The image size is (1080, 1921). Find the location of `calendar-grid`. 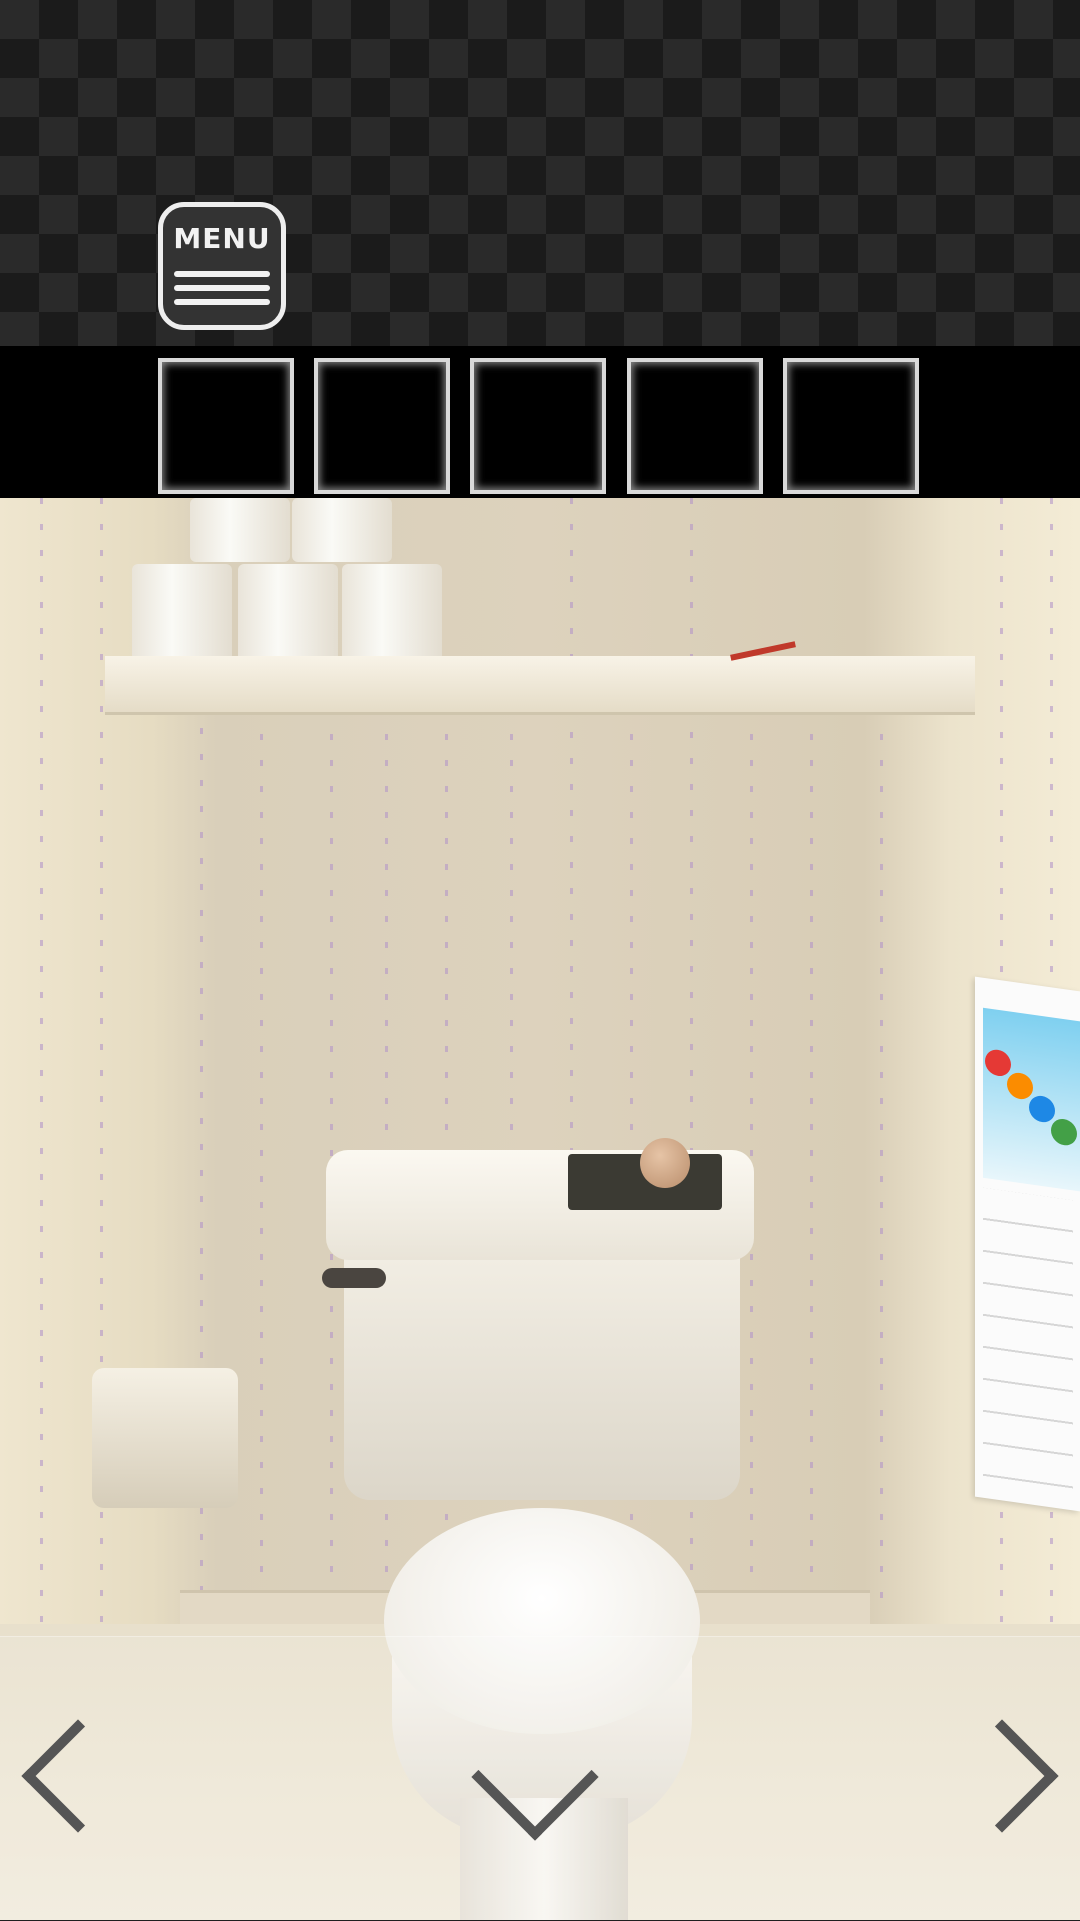

calendar-grid is located at coordinates (1028, 1339).